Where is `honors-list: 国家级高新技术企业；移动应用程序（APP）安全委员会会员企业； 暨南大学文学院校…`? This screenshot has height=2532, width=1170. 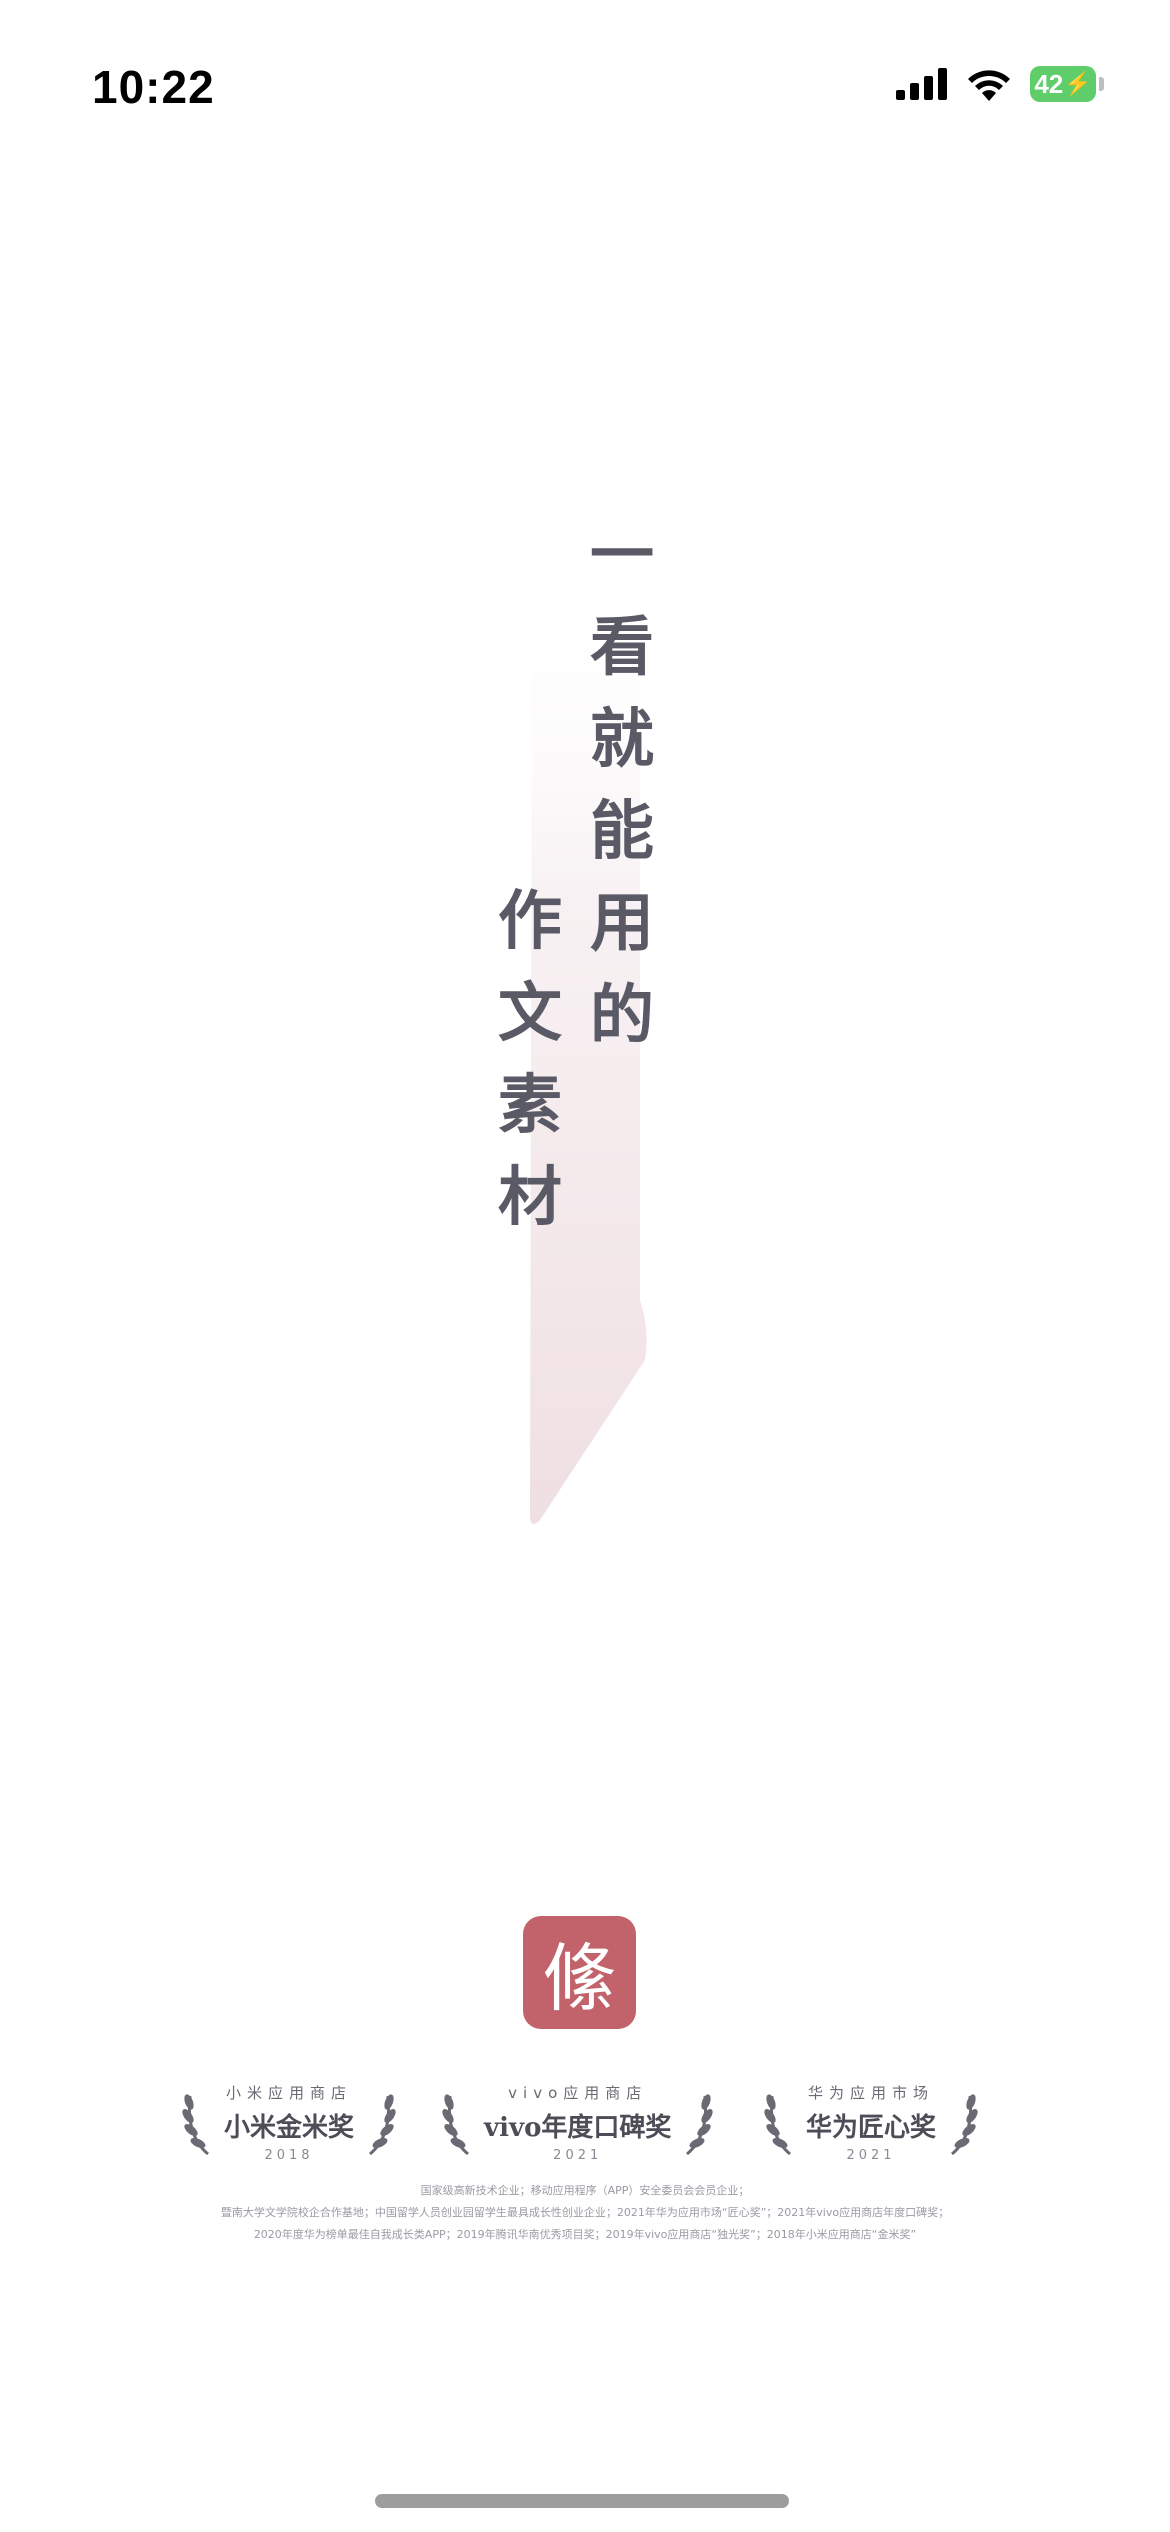 honors-list: 国家级高新技术企业；移动应用程序（APP）安全委员会会员企业； 暨南大学文学院校… is located at coordinates (585, 2213).